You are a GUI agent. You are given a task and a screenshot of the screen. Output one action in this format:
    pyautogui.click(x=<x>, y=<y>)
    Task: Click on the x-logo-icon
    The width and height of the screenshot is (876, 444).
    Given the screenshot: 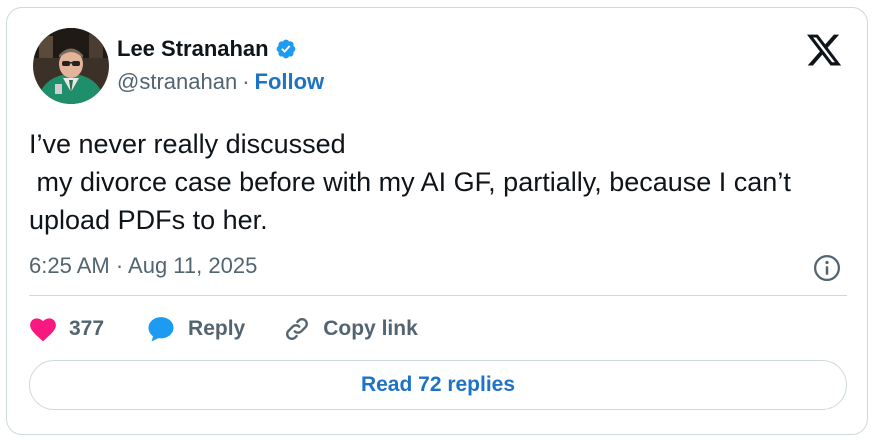 What is the action you would take?
    pyautogui.click(x=824, y=50)
    